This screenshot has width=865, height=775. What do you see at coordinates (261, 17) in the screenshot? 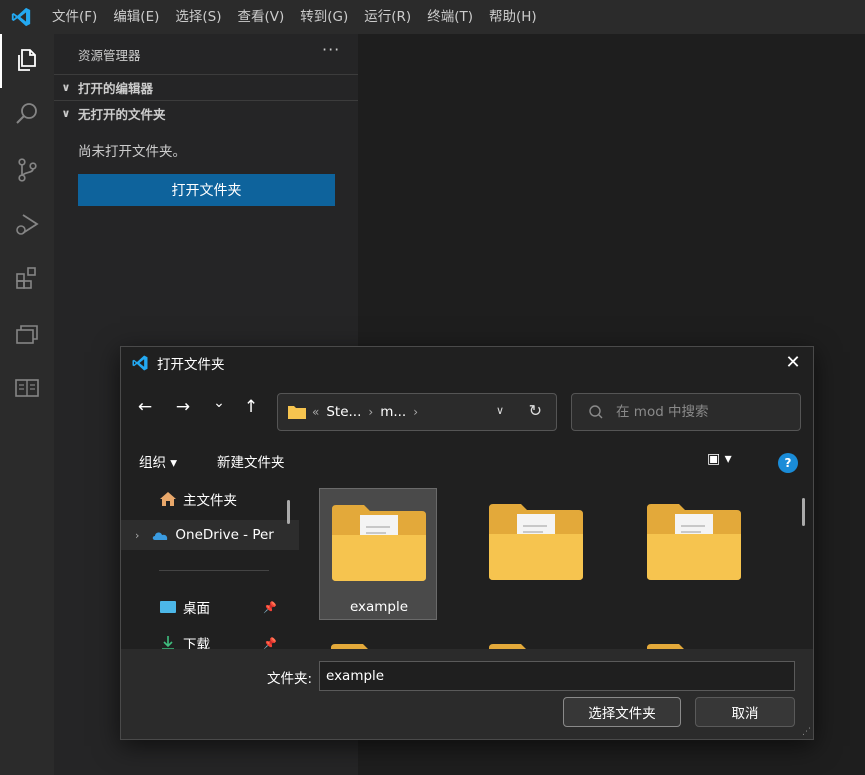
I see `menu-view: 查看(V)` at bounding box center [261, 17].